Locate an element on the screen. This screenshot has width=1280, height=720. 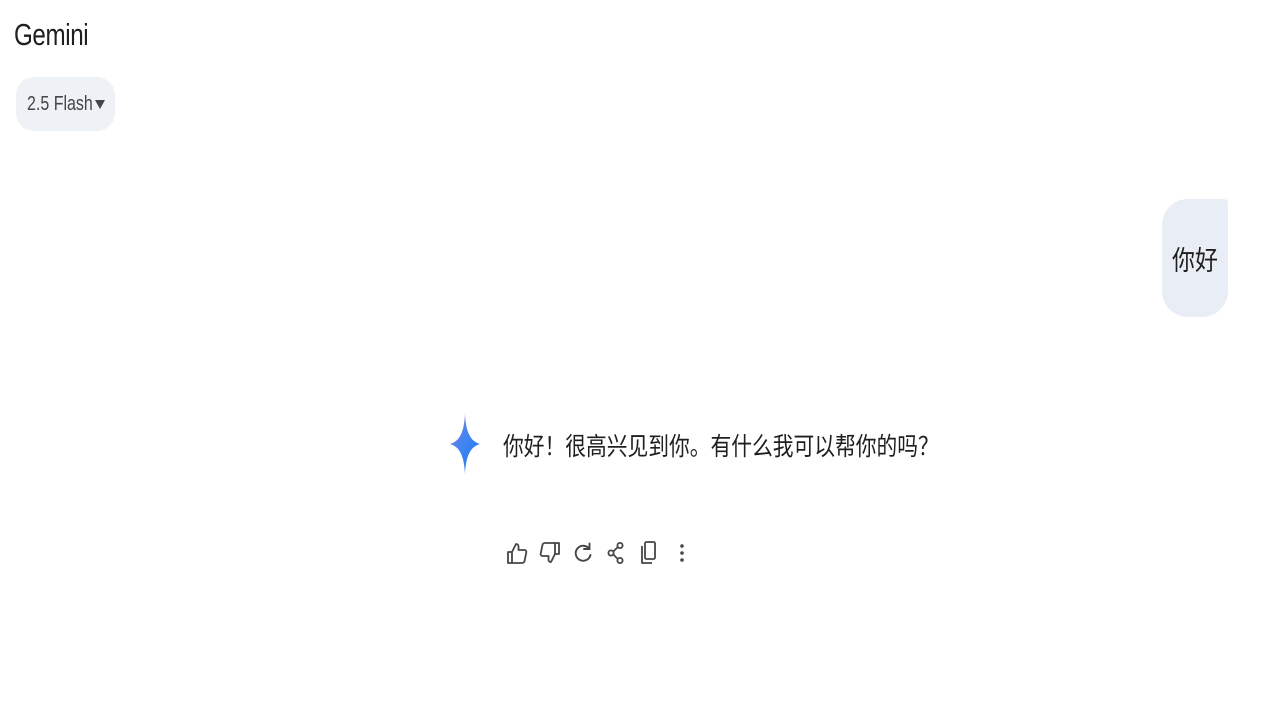
copy-button is located at coordinates (648, 553).